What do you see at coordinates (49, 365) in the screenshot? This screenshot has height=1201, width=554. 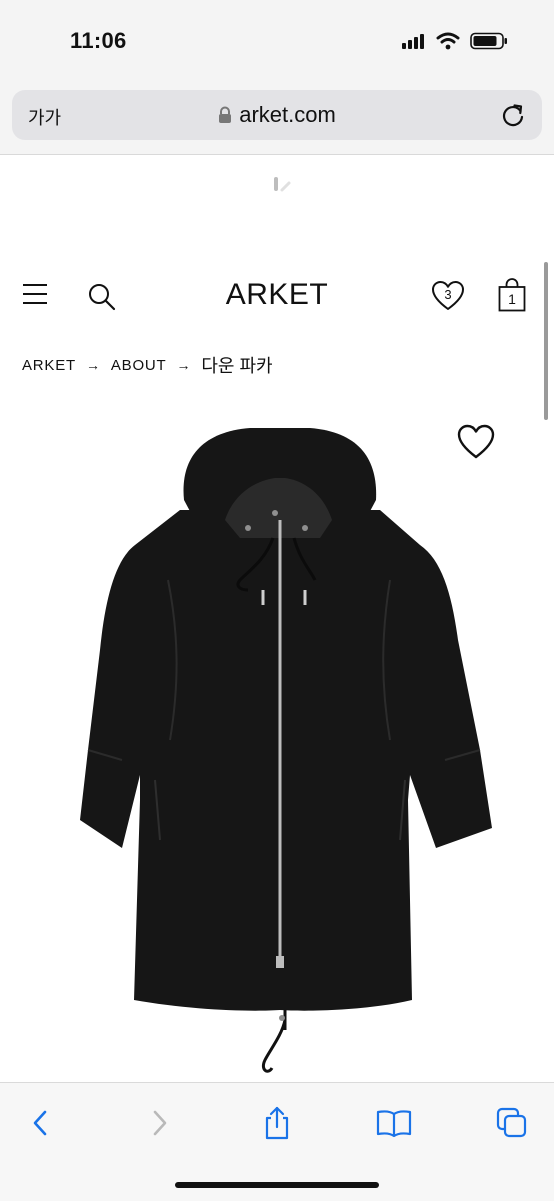 I see `breadcrumb-item-arket: ARKET` at bounding box center [49, 365].